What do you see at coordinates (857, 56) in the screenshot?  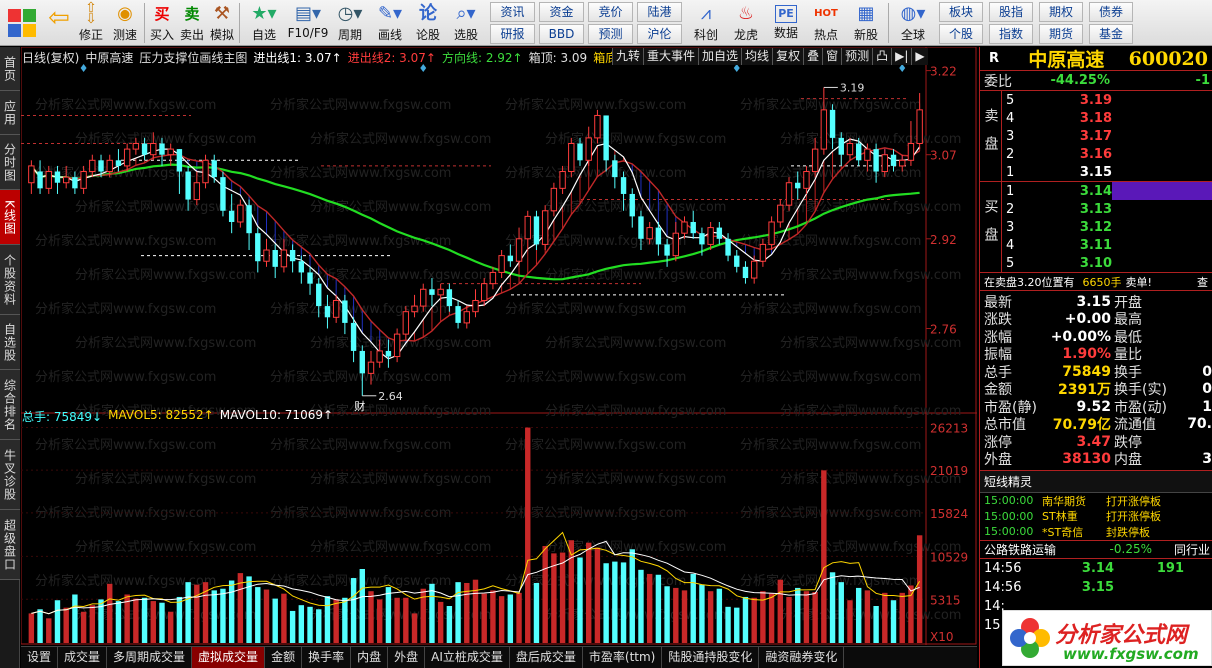 I see `chart-tool-7: 预测` at bounding box center [857, 56].